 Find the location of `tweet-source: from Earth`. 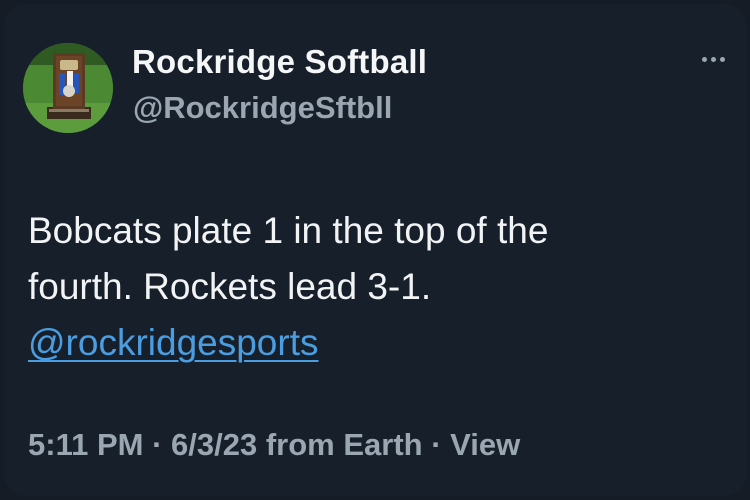

tweet-source: from Earth is located at coordinates (340, 444).